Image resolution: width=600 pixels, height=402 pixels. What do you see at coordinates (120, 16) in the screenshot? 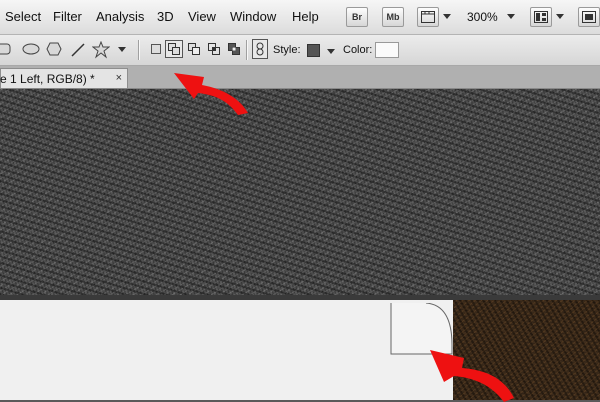
I see `menu-analysis: Analysis` at bounding box center [120, 16].